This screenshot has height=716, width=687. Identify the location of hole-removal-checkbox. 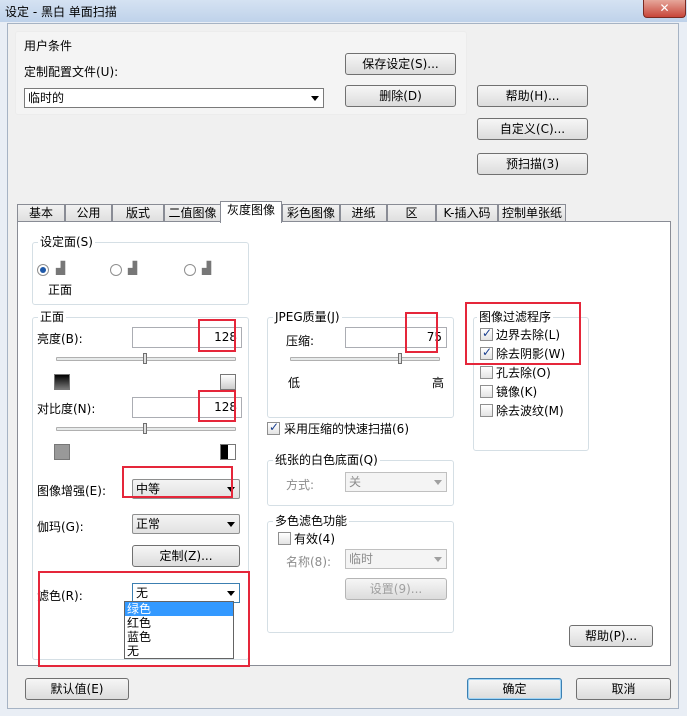
(486, 372).